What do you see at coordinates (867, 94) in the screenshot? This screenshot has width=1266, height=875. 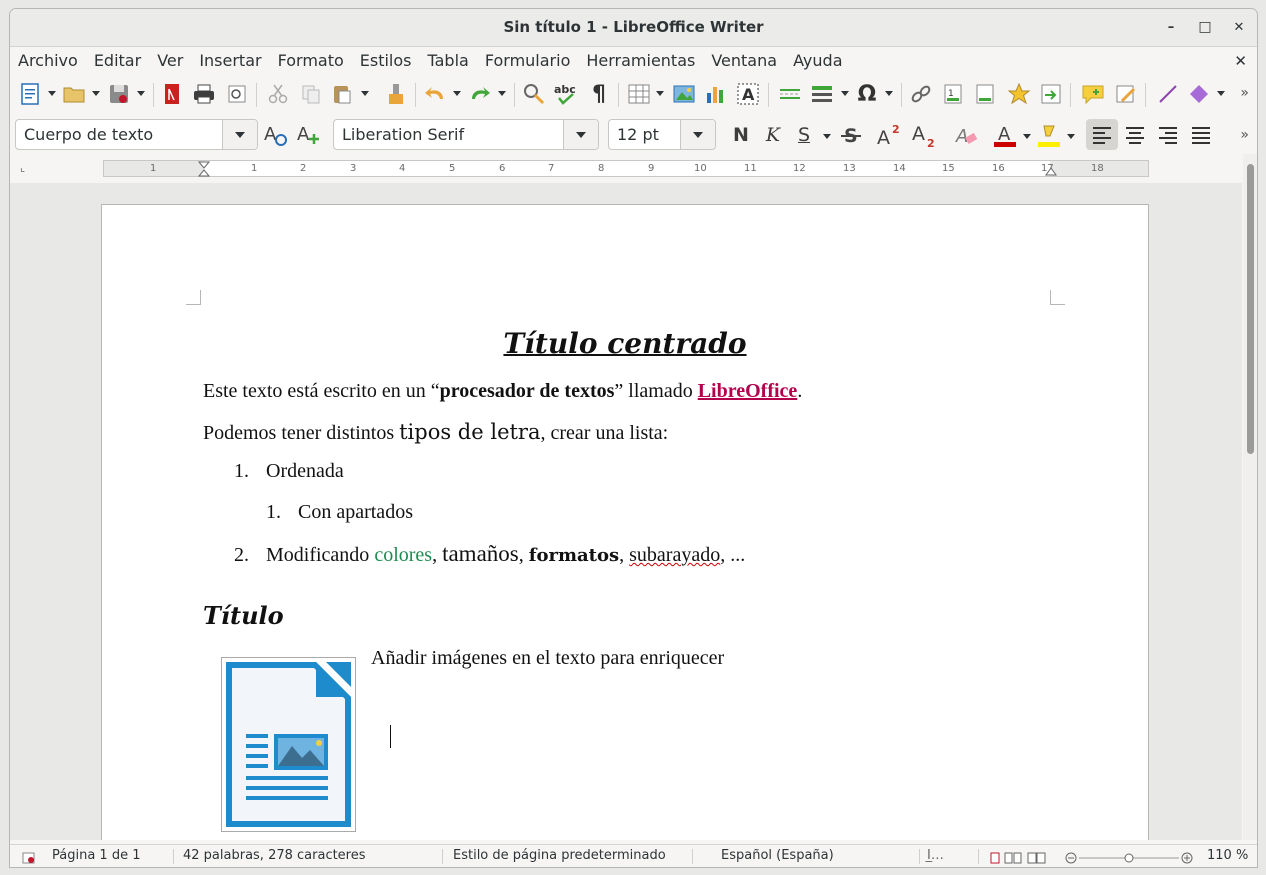 I see `special-character-icon: Ω` at bounding box center [867, 94].